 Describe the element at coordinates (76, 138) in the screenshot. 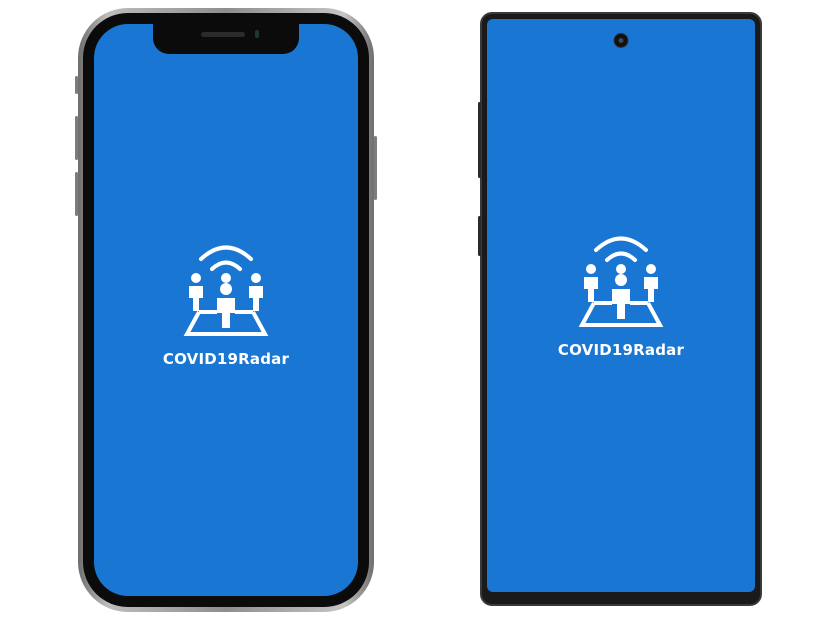

I see `iphone-volume-up-button` at that location.